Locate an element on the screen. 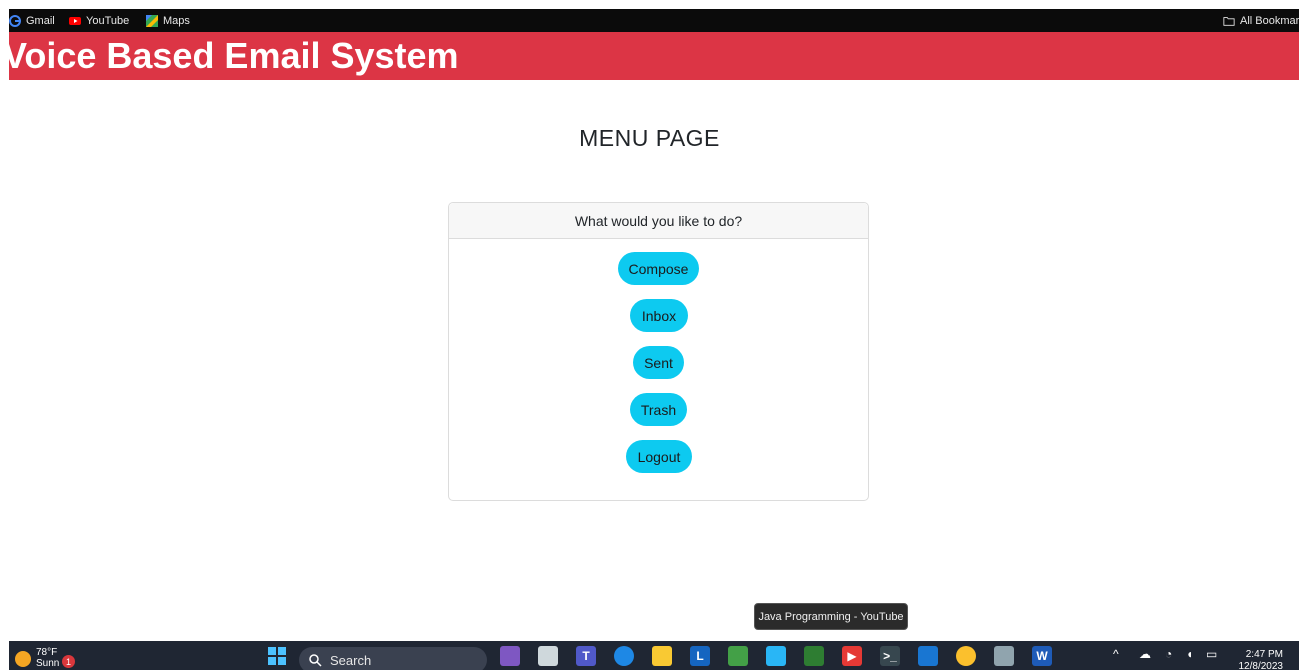 The width and height of the screenshot is (1299, 670). battery-icon: ▭ is located at coordinates (1211, 654).